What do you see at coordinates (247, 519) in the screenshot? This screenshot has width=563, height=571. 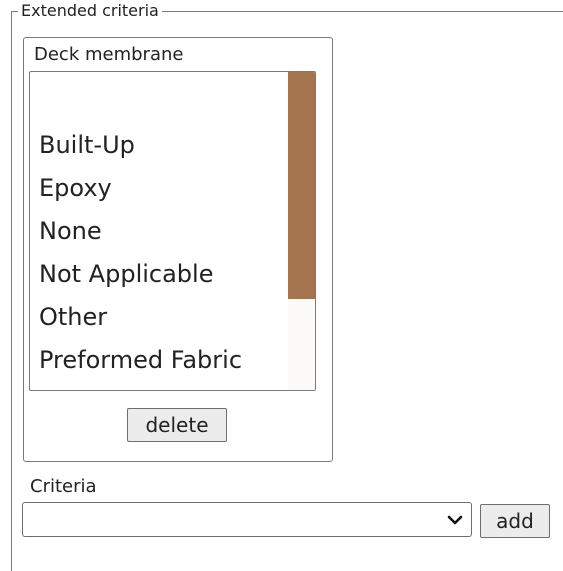 I see `criteria-select` at bounding box center [247, 519].